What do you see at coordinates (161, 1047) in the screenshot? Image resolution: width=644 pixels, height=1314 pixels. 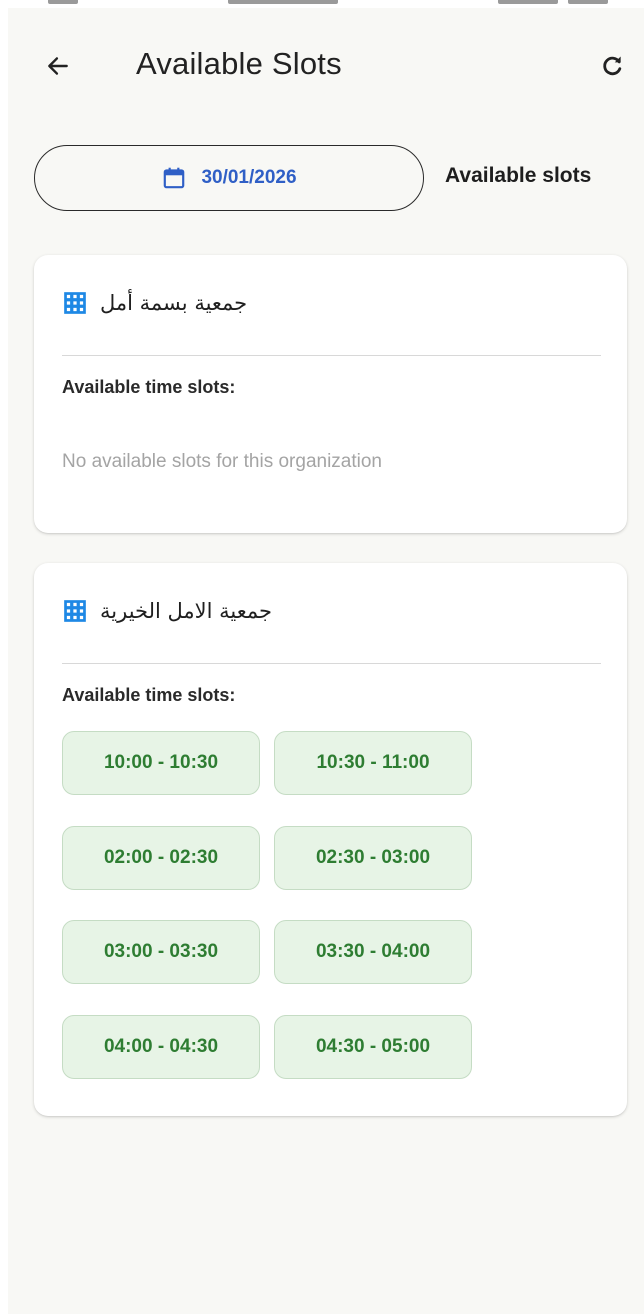 I see `time-slot-button: 04:00 - 04:30` at bounding box center [161, 1047].